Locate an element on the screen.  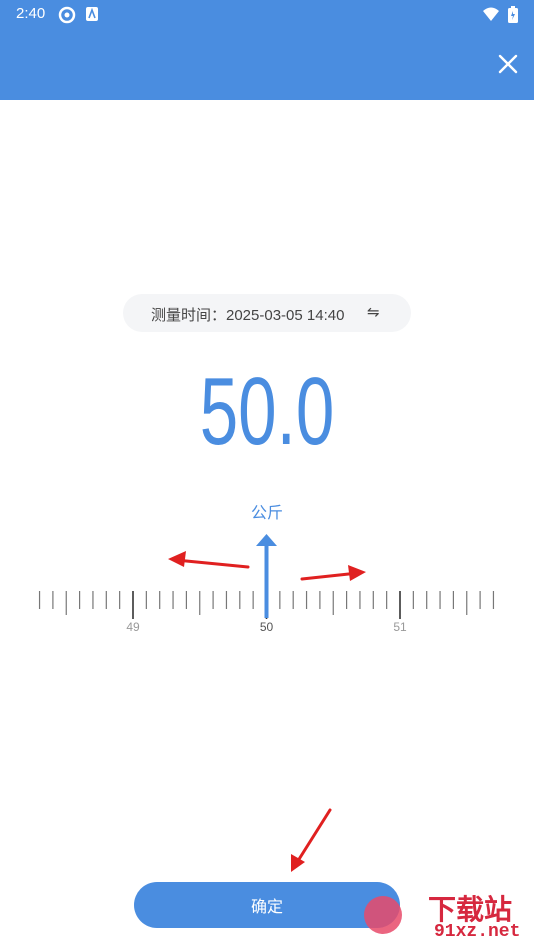
watermark-logo is located at coordinates (383, 915).